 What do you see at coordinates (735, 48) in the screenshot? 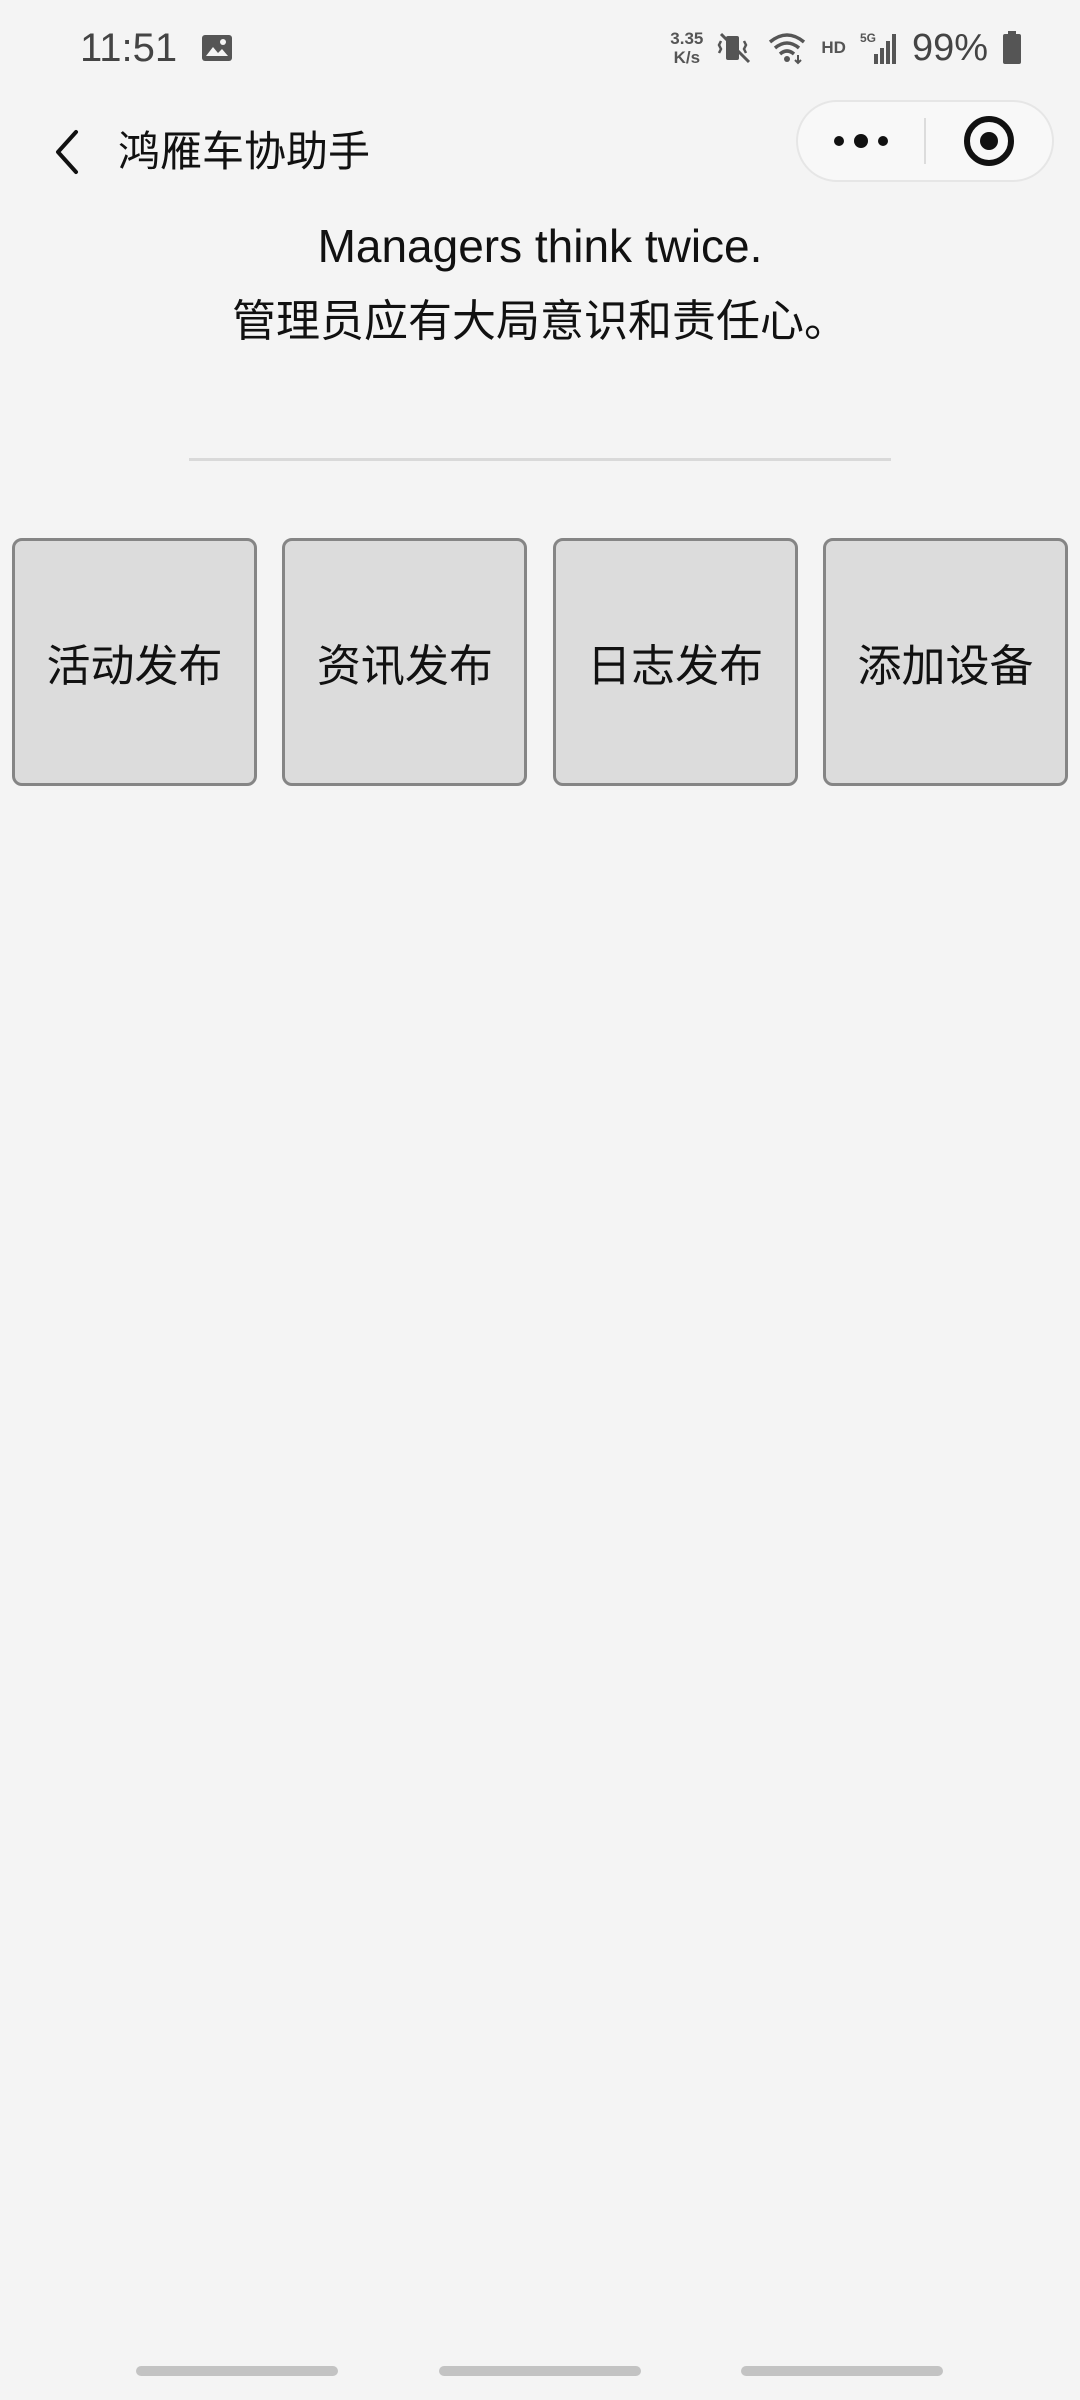
I see `mute-vibrate-icon` at bounding box center [735, 48].